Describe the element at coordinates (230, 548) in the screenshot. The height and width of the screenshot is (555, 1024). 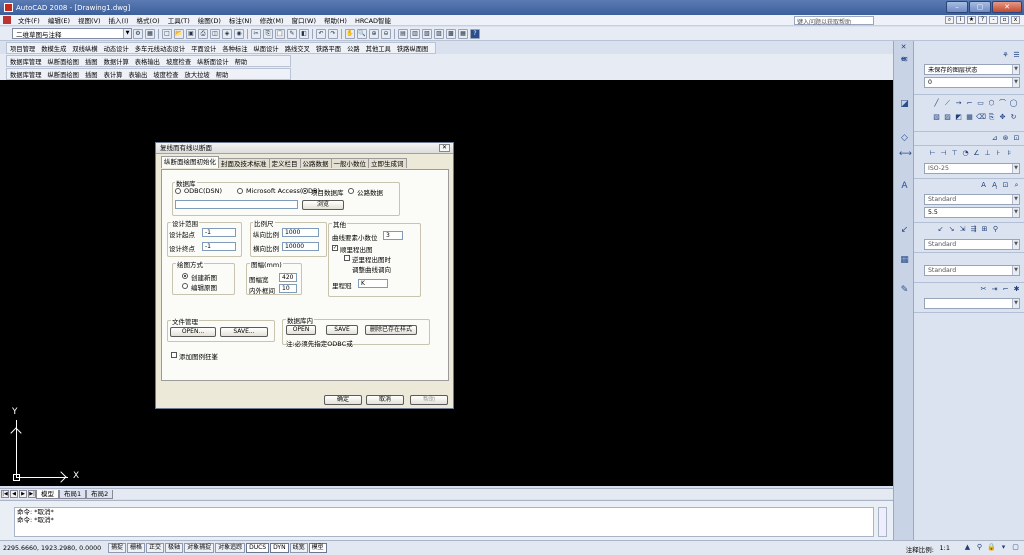
I see `otrack-toggle: 对象追踪` at that location.